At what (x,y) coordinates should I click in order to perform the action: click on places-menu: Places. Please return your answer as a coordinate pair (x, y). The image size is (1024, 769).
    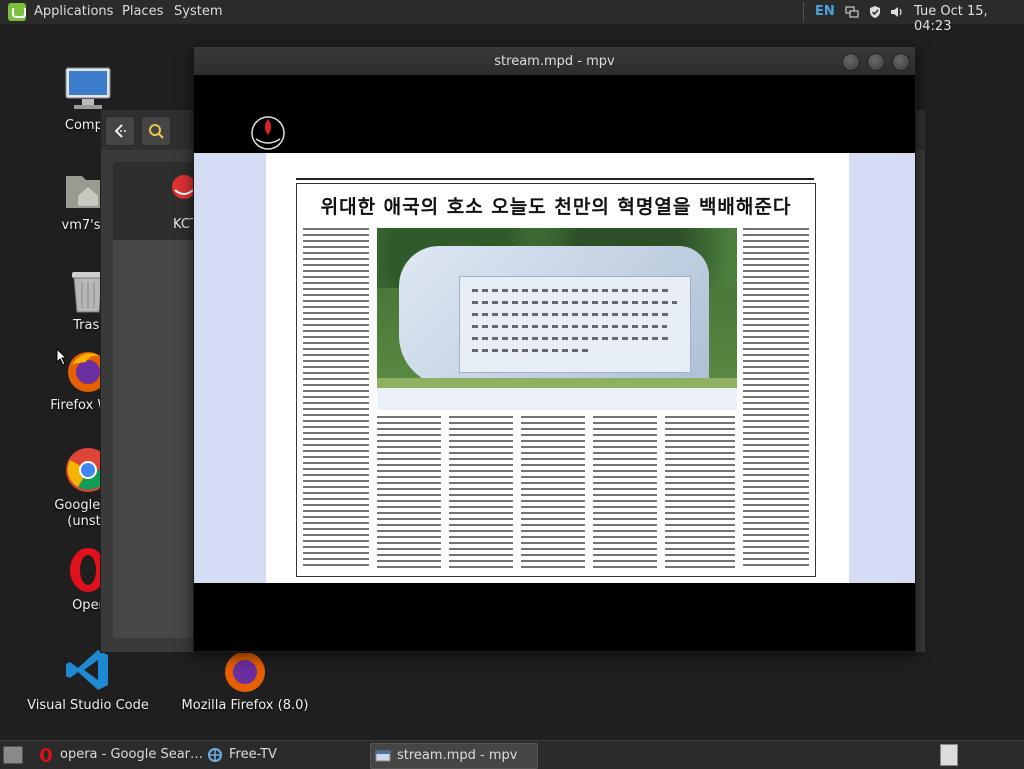
    Looking at the image, I should click on (142, 11).